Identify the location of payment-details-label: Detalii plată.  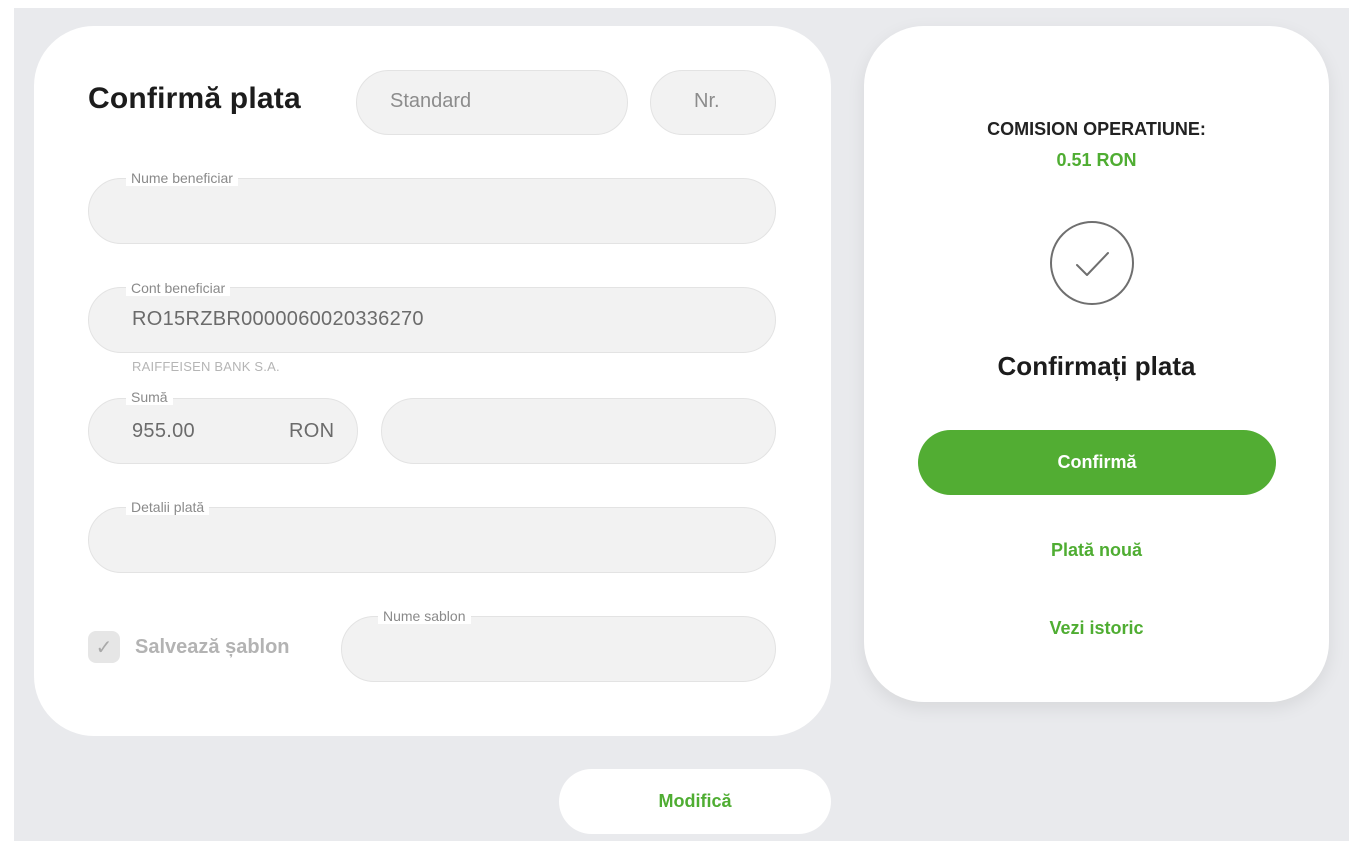
(168, 507).